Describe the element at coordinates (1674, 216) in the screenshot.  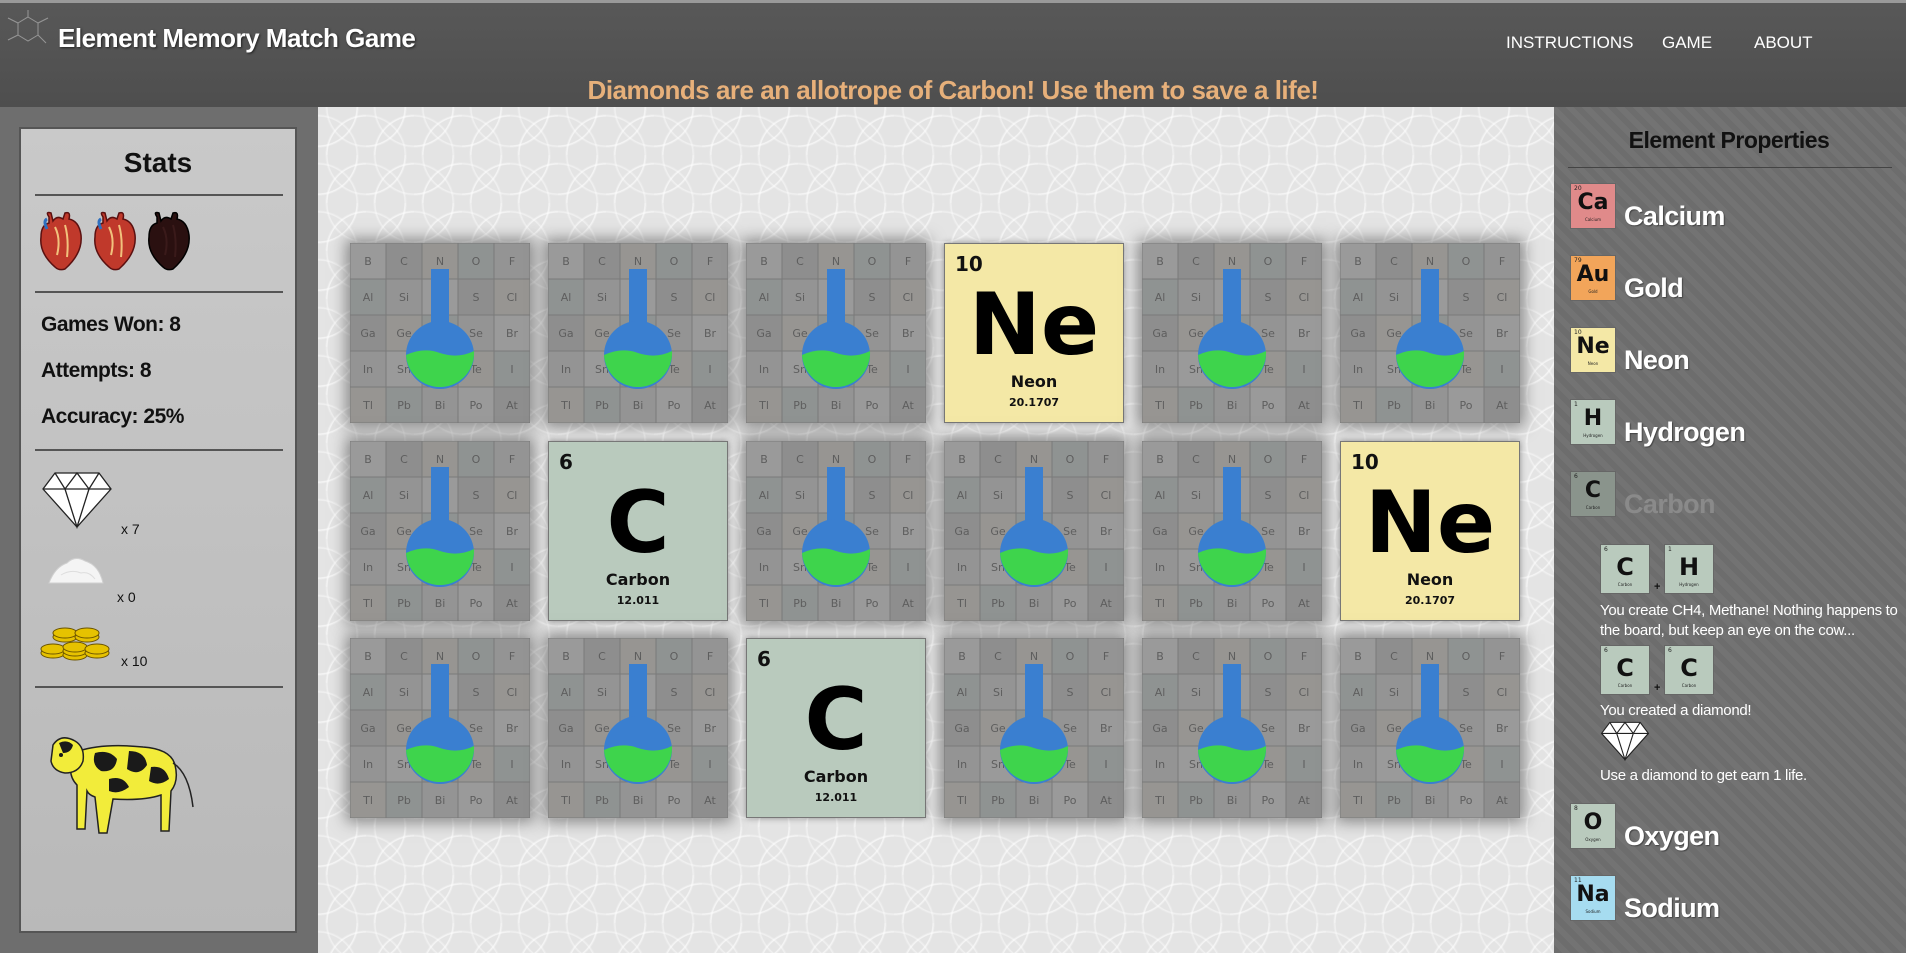
I see `element-name-calcium: Calcium` at that location.